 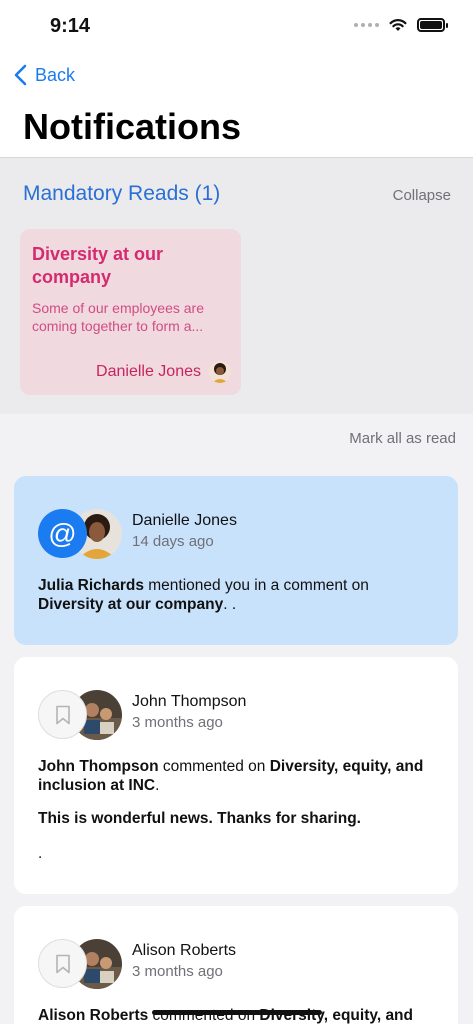 What do you see at coordinates (70, 26) in the screenshot?
I see `status-time: 9:14` at bounding box center [70, 26].